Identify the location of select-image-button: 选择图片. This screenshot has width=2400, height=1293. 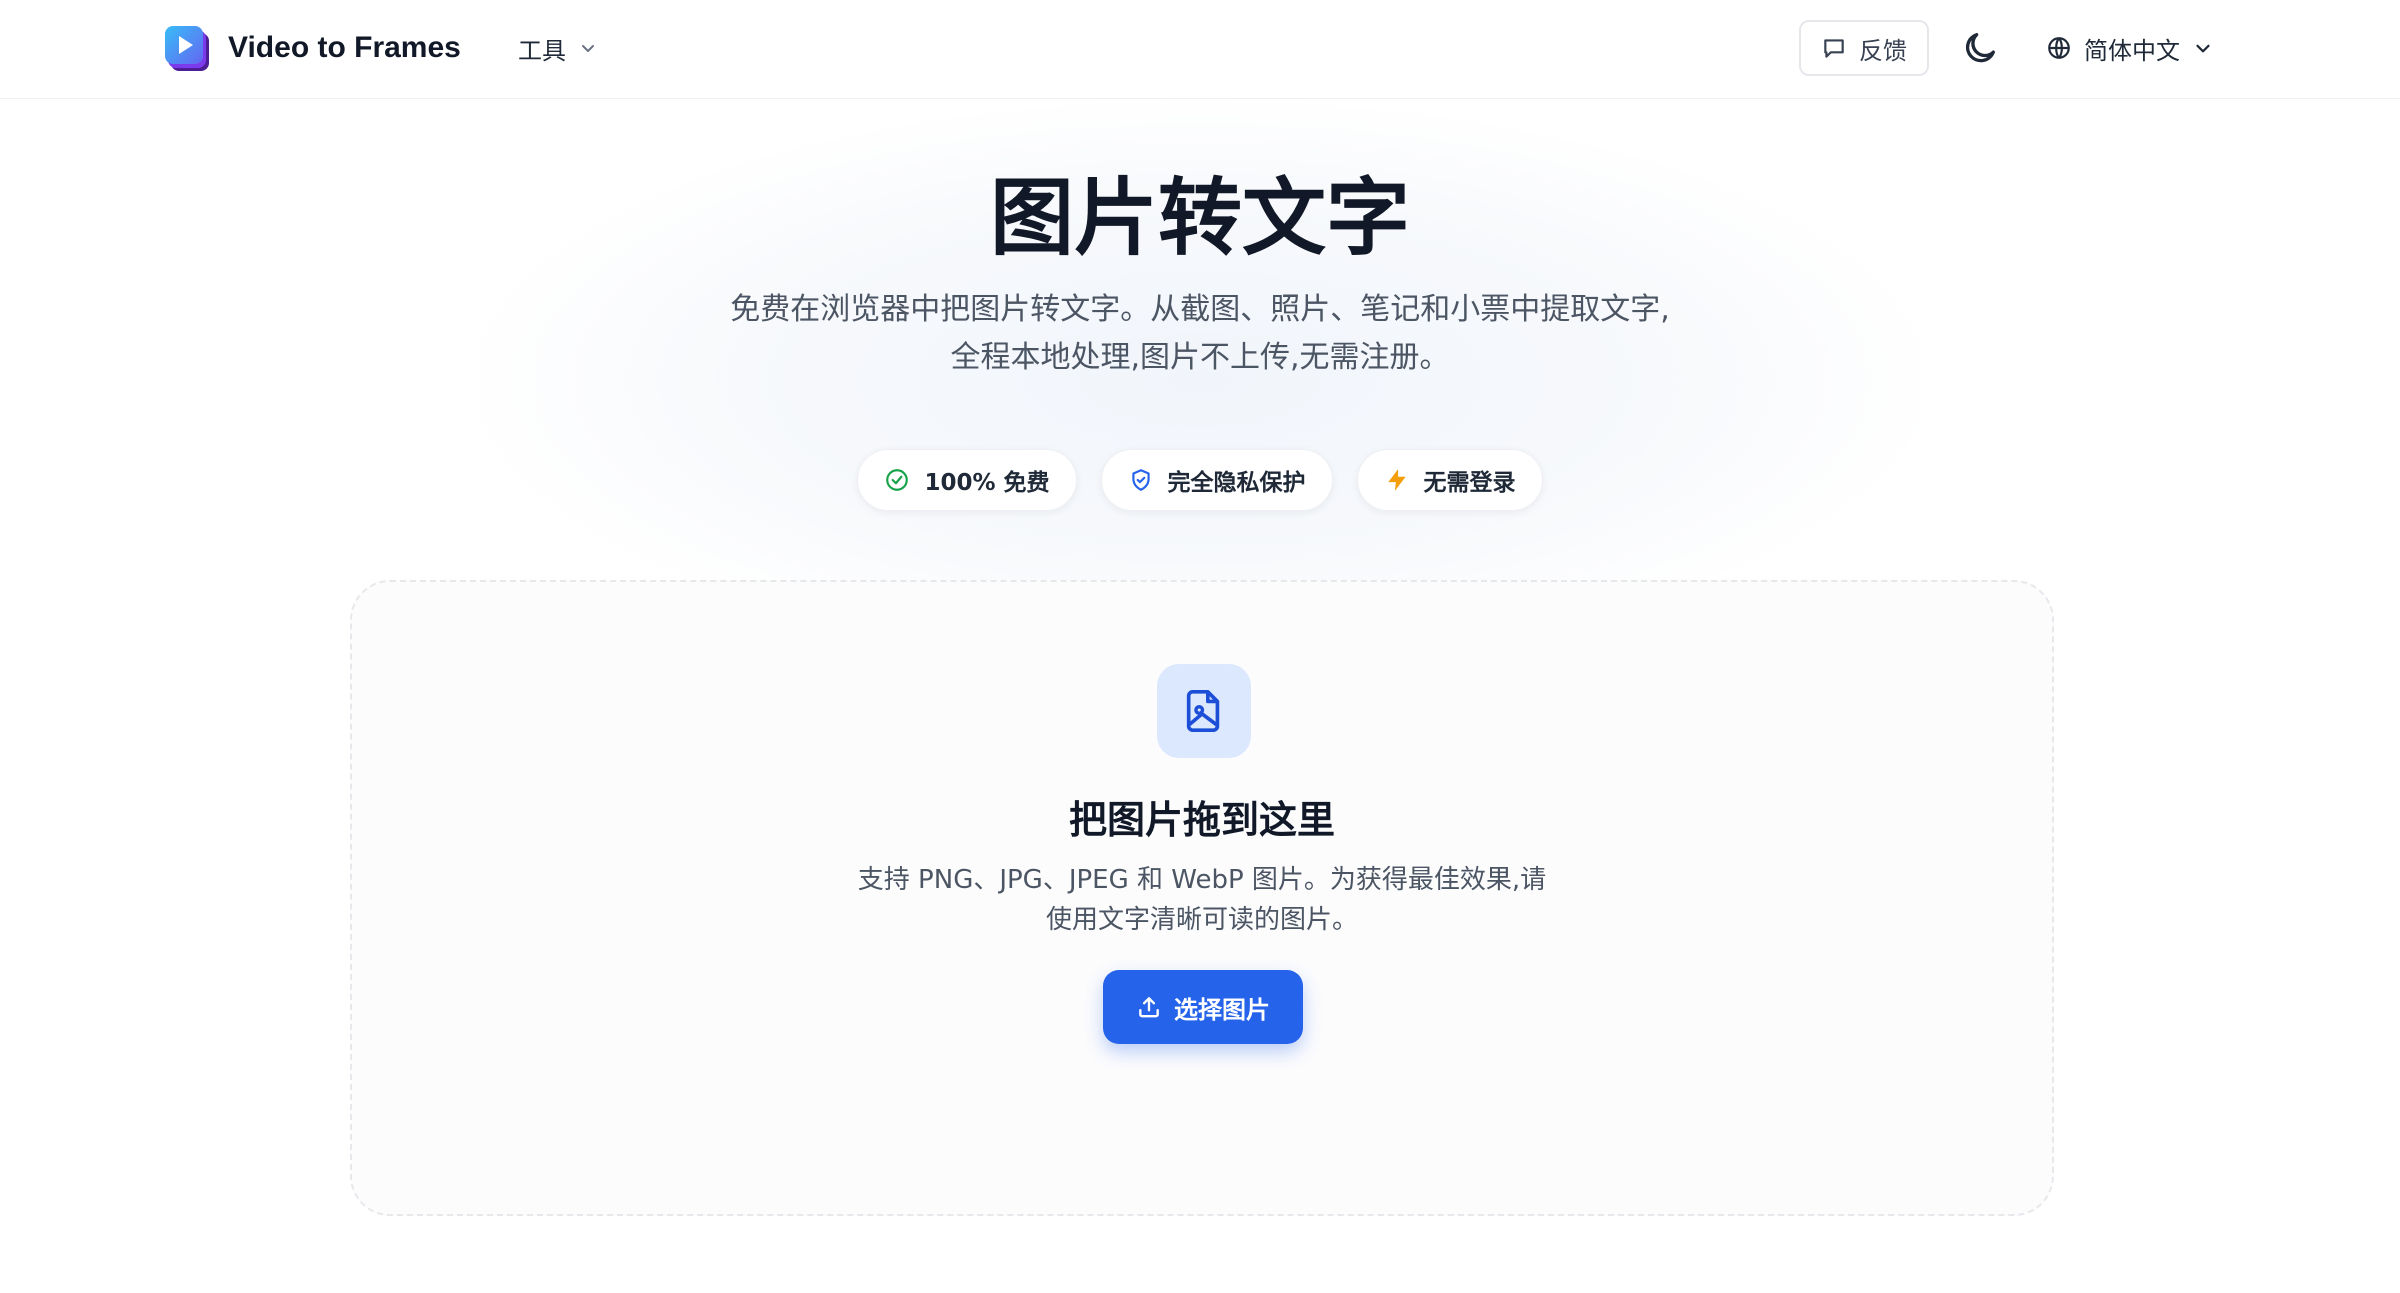
(1203, 1007).